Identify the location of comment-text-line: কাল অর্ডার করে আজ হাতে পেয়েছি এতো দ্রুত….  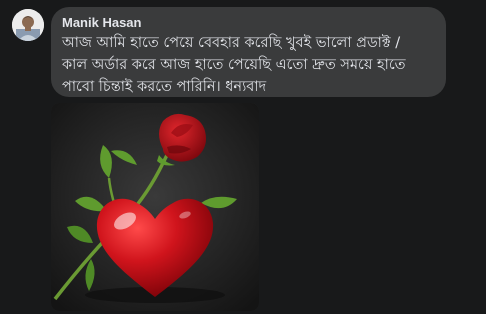
(234, 65).